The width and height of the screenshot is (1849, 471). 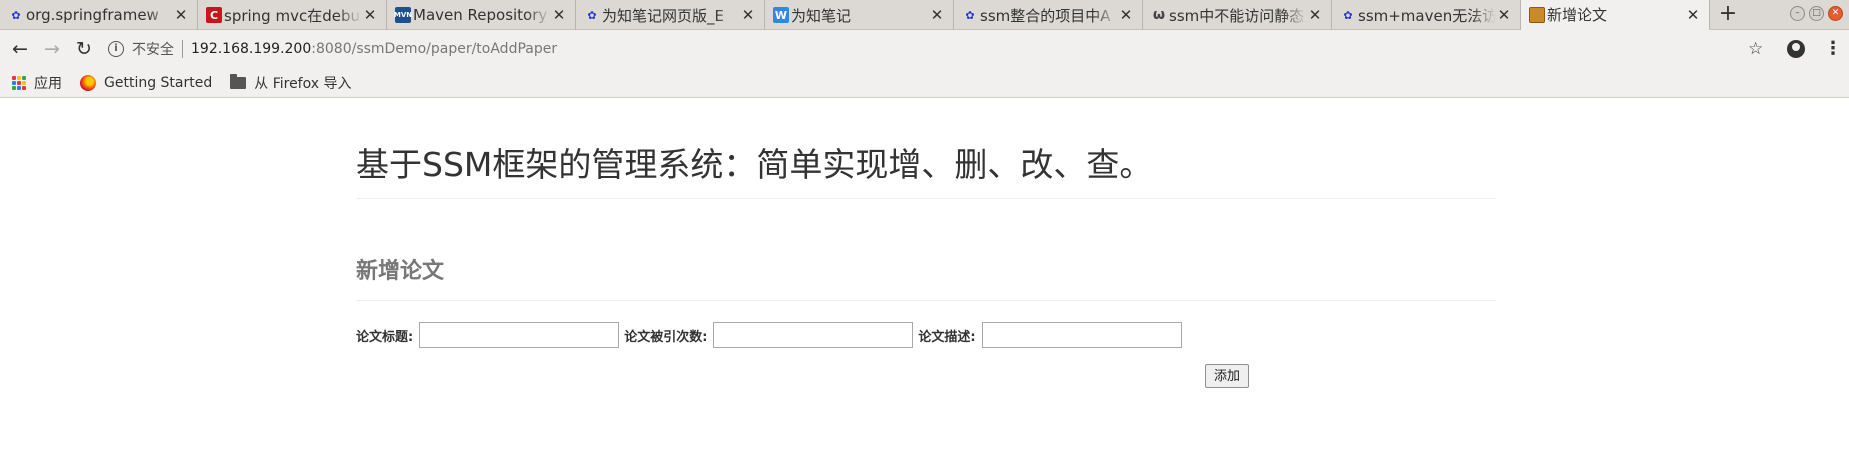 I want to click on citation-count-label: 论文被引次数:, so click(x=666, y=337).